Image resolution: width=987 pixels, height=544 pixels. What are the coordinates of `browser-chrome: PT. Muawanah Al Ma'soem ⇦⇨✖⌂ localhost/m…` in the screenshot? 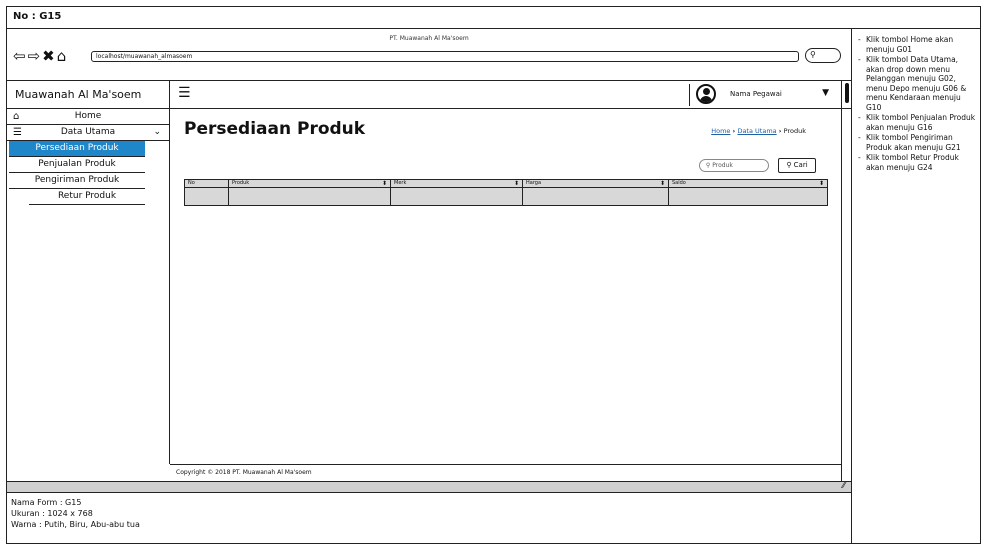 It's located at (429, 55).